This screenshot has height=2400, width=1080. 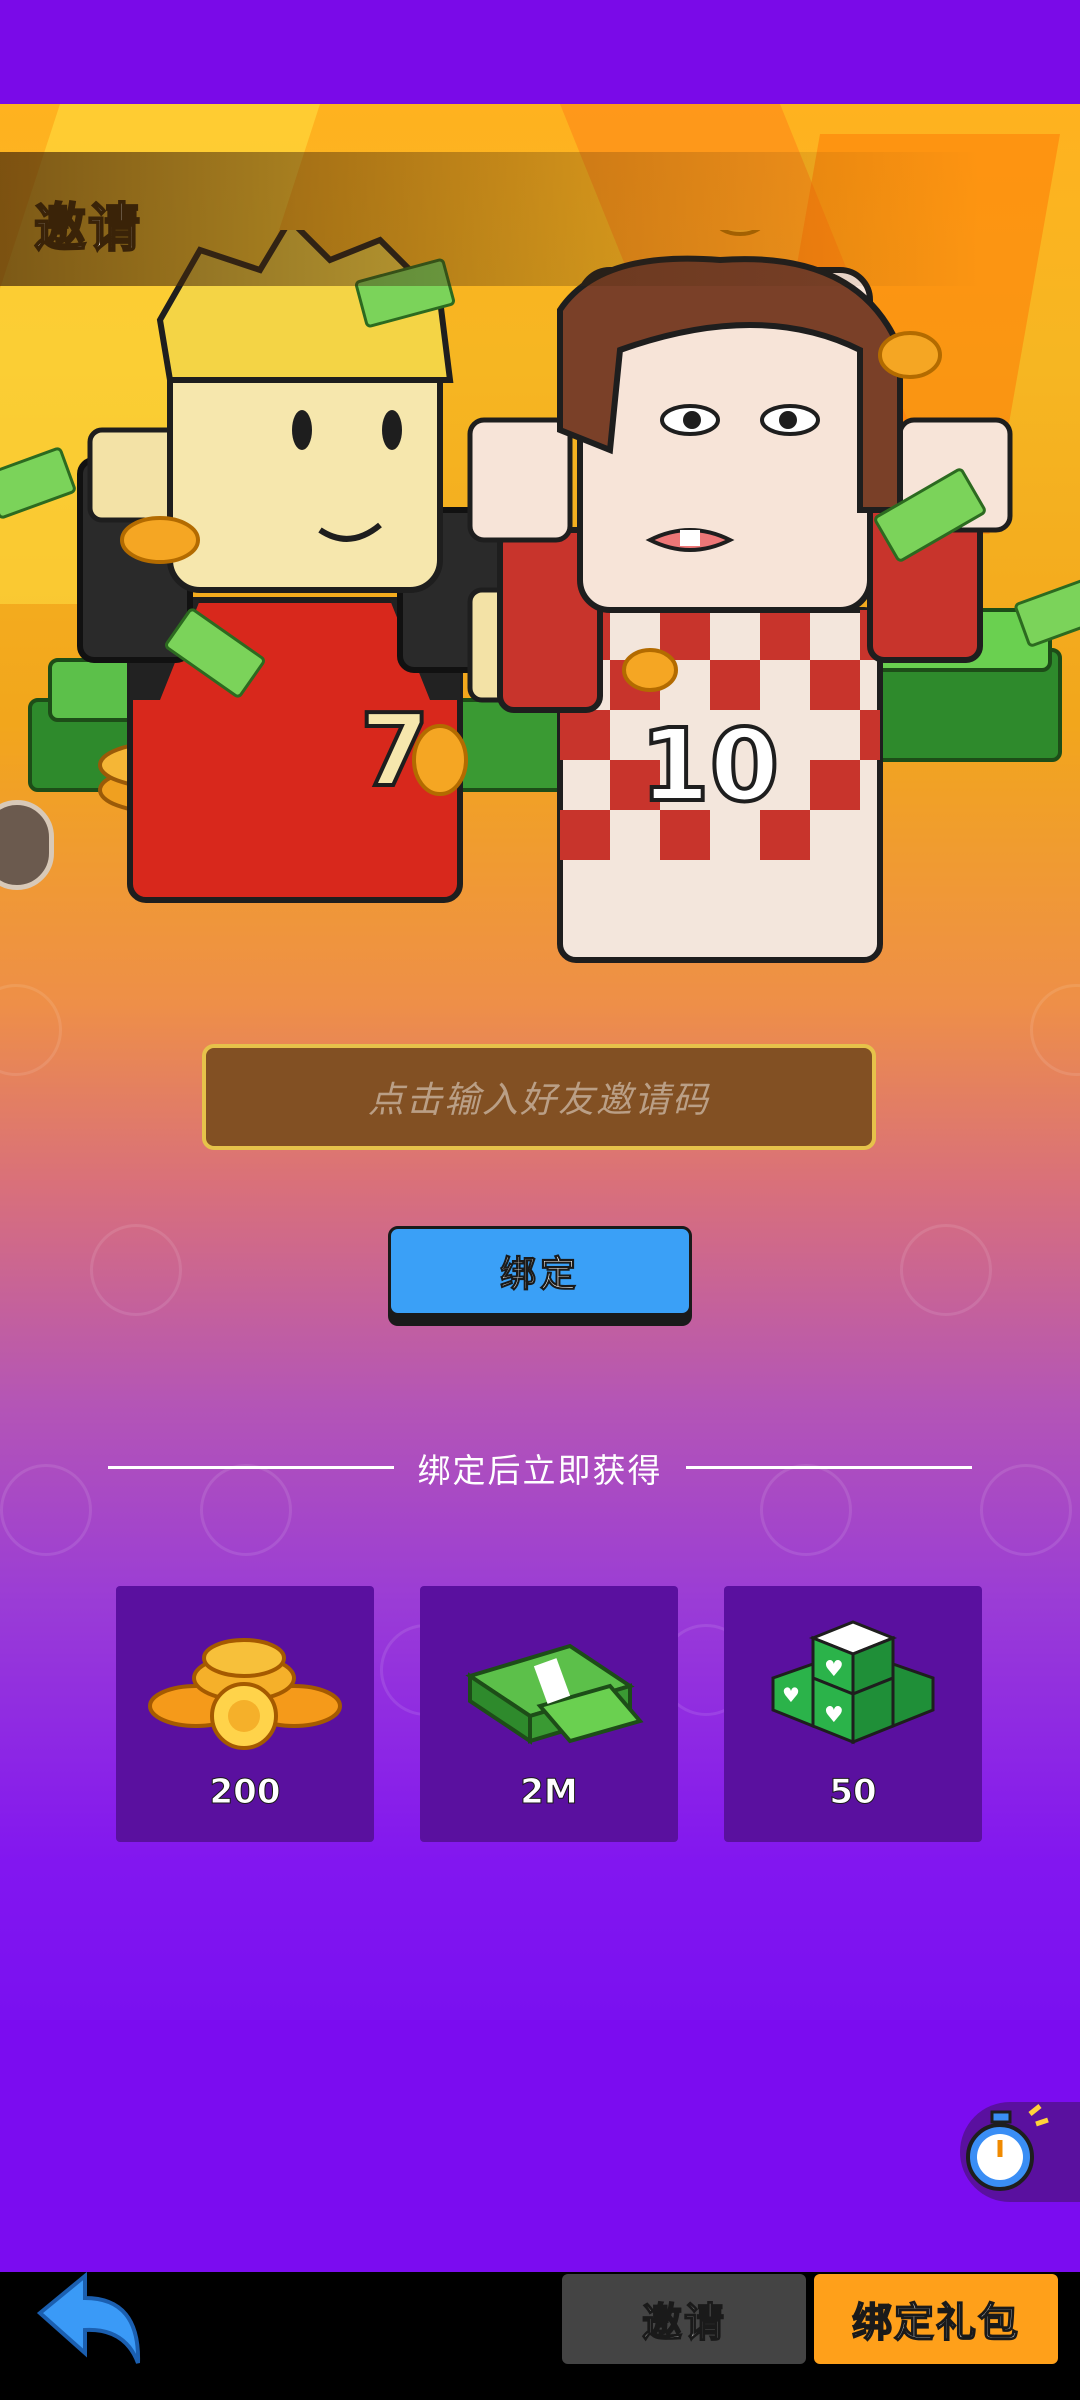 I want to click on tab-bind-gift: 绑定礼包, so click(x=936, y=2319).